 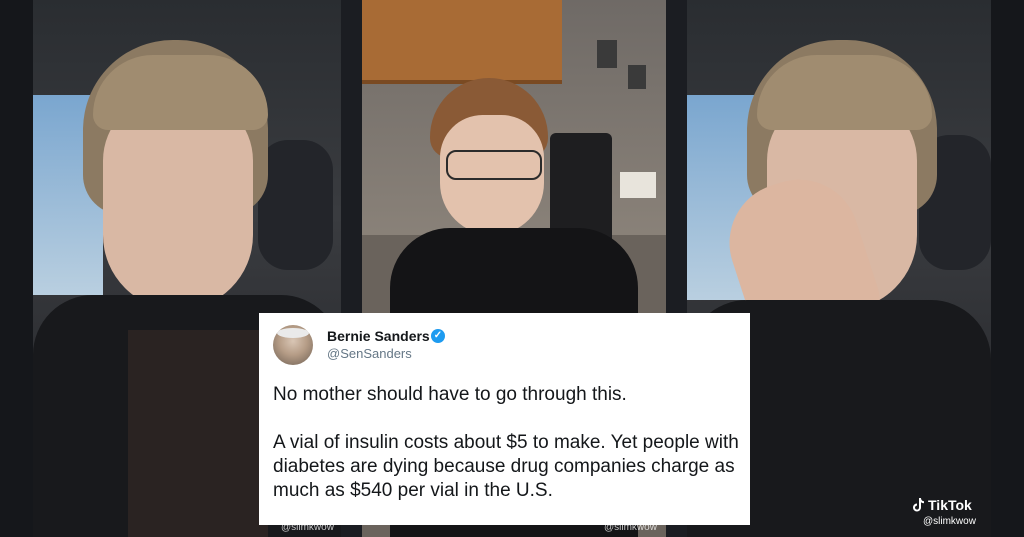 I want to click on tweet-author-name: Bernie Sanders, so click(x=378, y=336).